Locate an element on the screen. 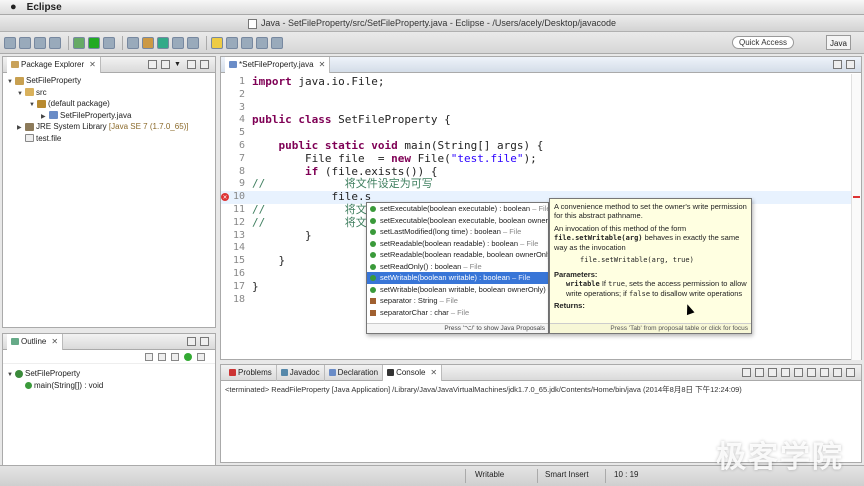 The width and height of the screenshot is (864, 486). view-menu-icon: ▼ is located at coordinates (178, 64).